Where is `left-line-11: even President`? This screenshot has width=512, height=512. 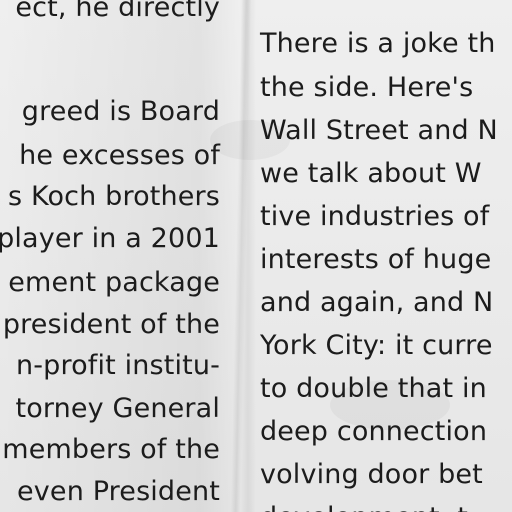 left-line-11: even President is located at coordinates (118, 491).